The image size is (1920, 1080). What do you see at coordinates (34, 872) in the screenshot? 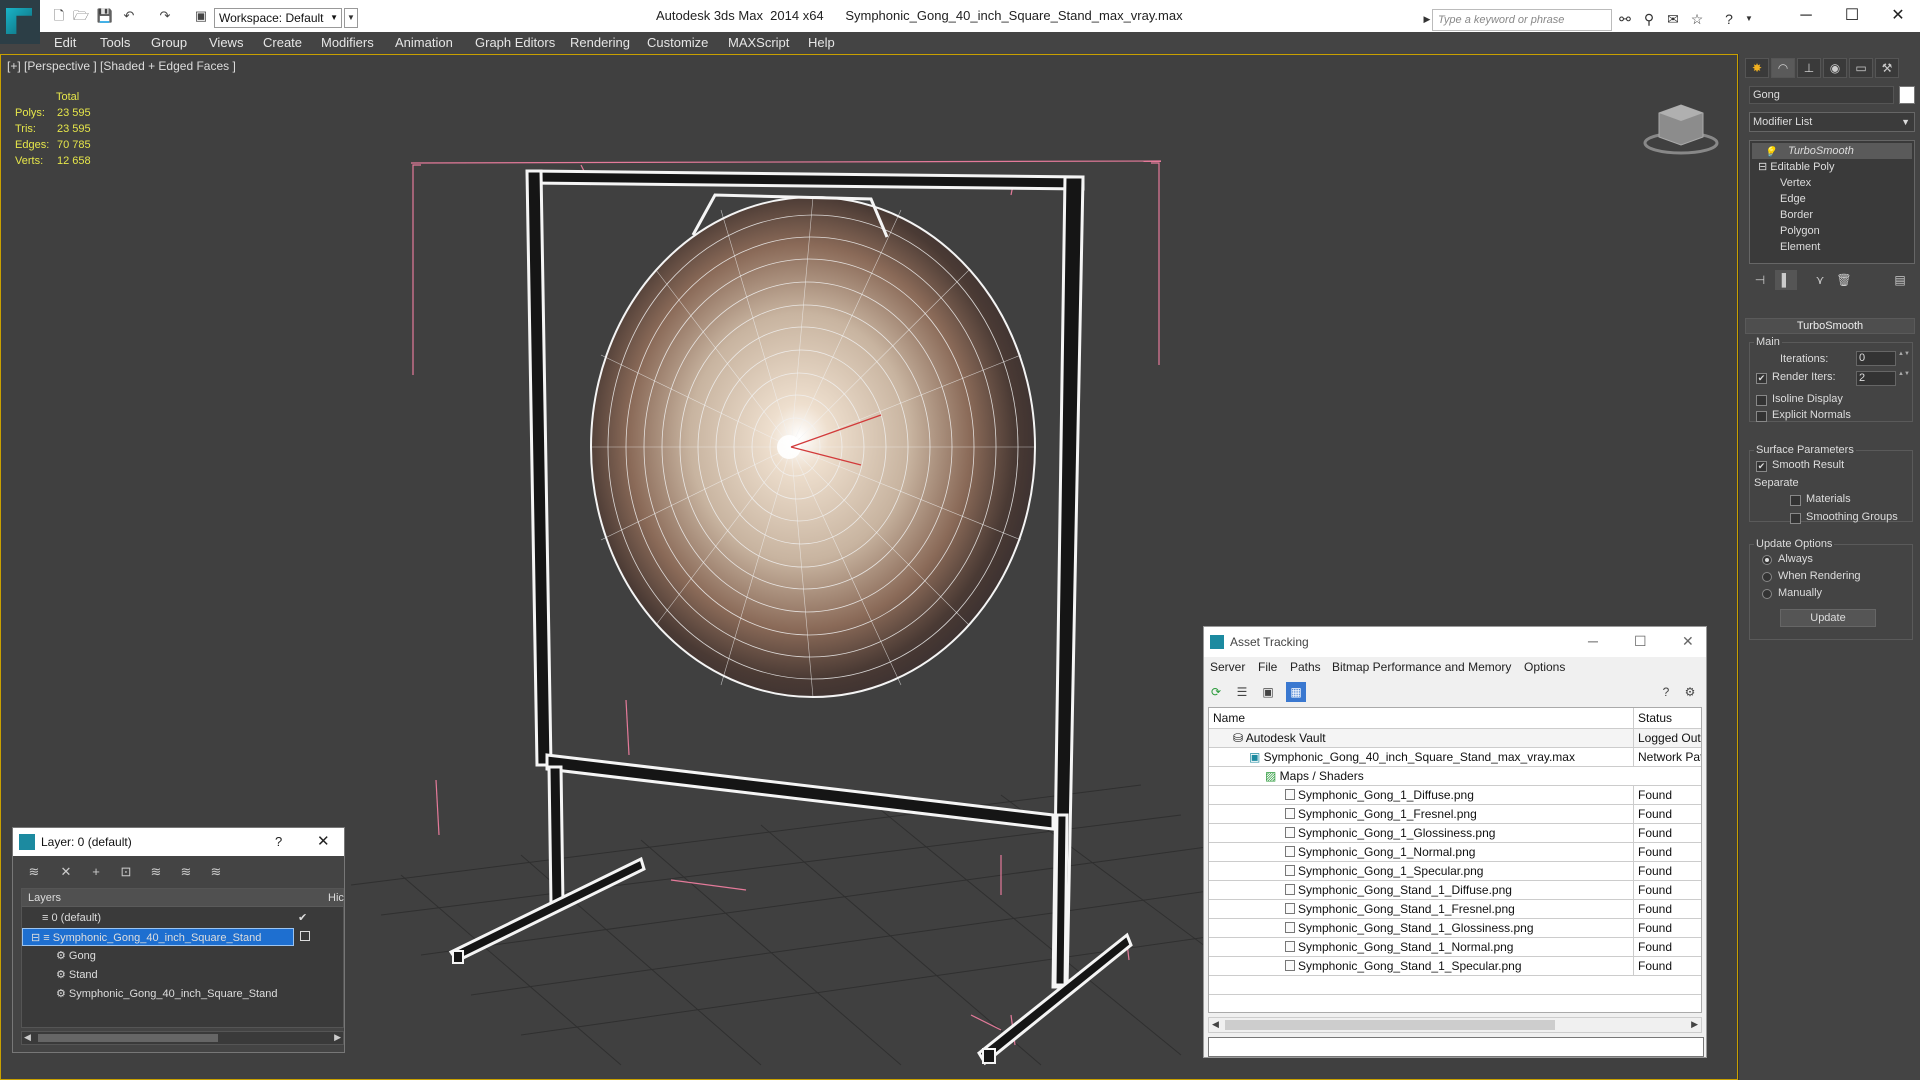
I see `create-layer-icon: ≋` at bounding box center [34, 872].